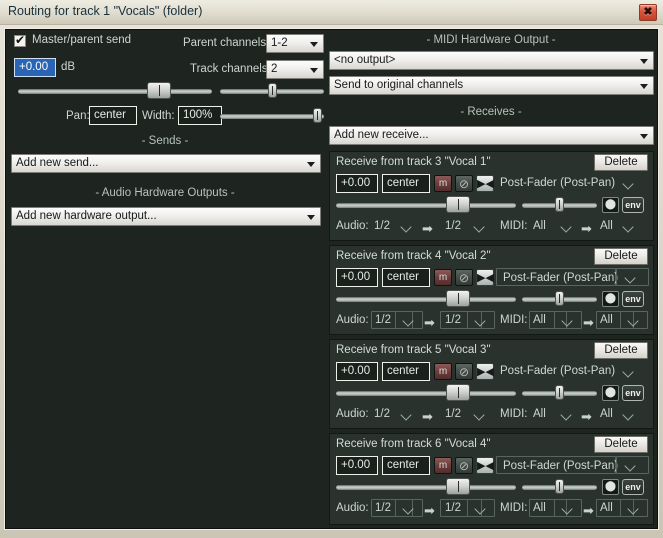 The height and width of the screenshot is (538, 663). I want to click on width-field: 100%, so click(200, 115).